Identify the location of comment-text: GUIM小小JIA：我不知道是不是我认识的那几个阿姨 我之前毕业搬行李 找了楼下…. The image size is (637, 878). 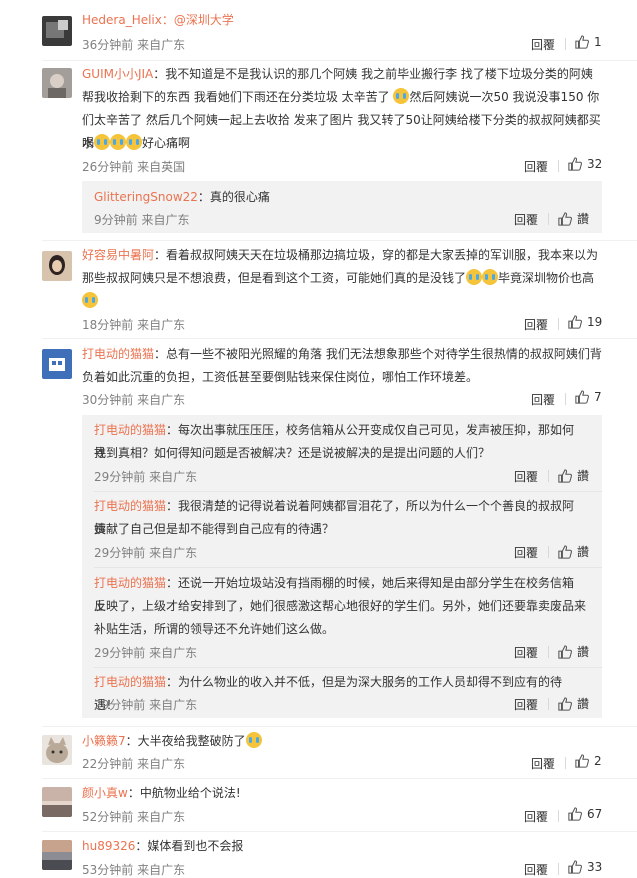
(337, 74).